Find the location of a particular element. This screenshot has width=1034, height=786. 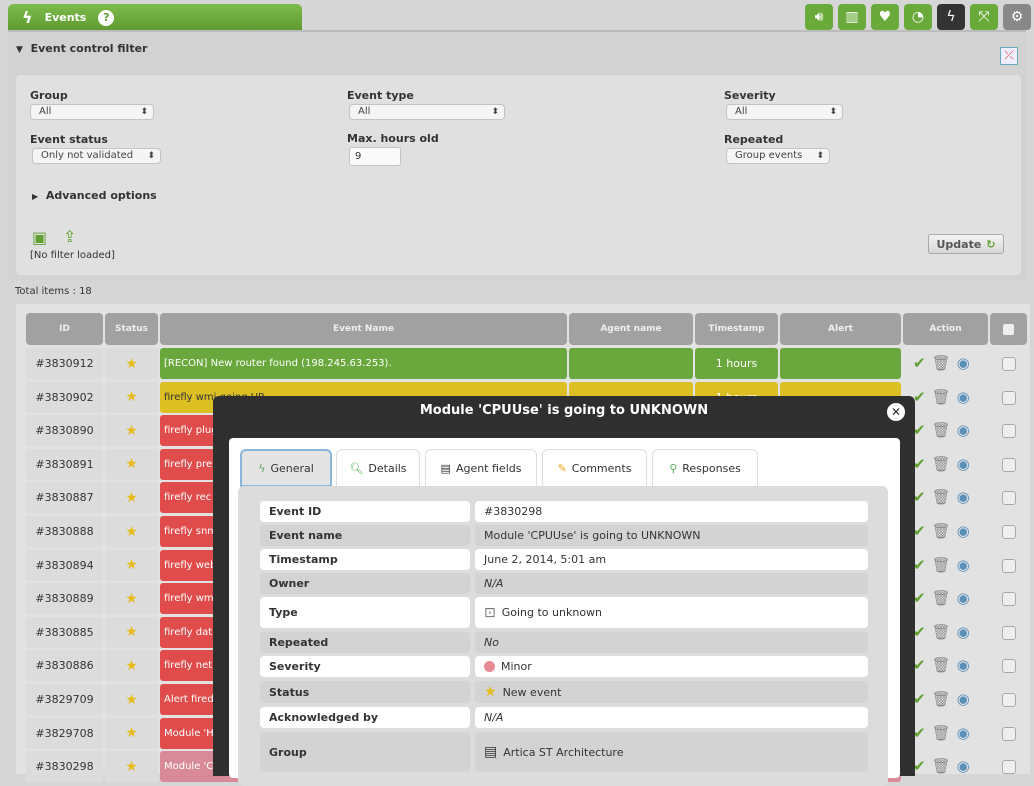

monitor-icon: ⊡ is located at coordinates (490, 612).